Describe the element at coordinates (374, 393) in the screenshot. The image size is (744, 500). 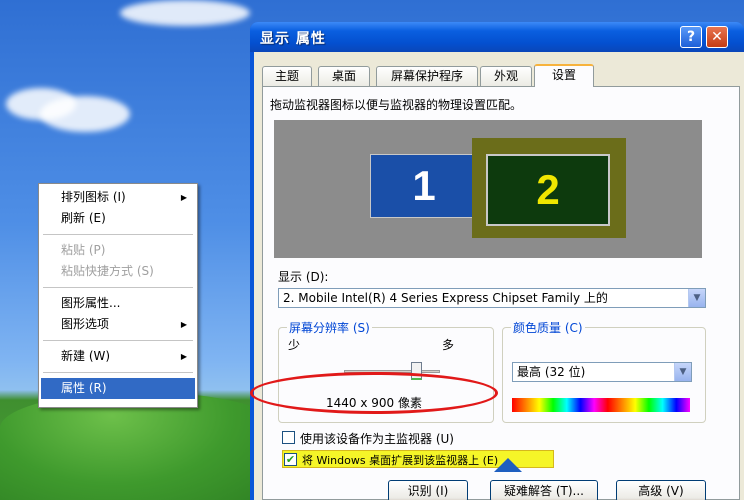
I see `annotation-oval` at that location.